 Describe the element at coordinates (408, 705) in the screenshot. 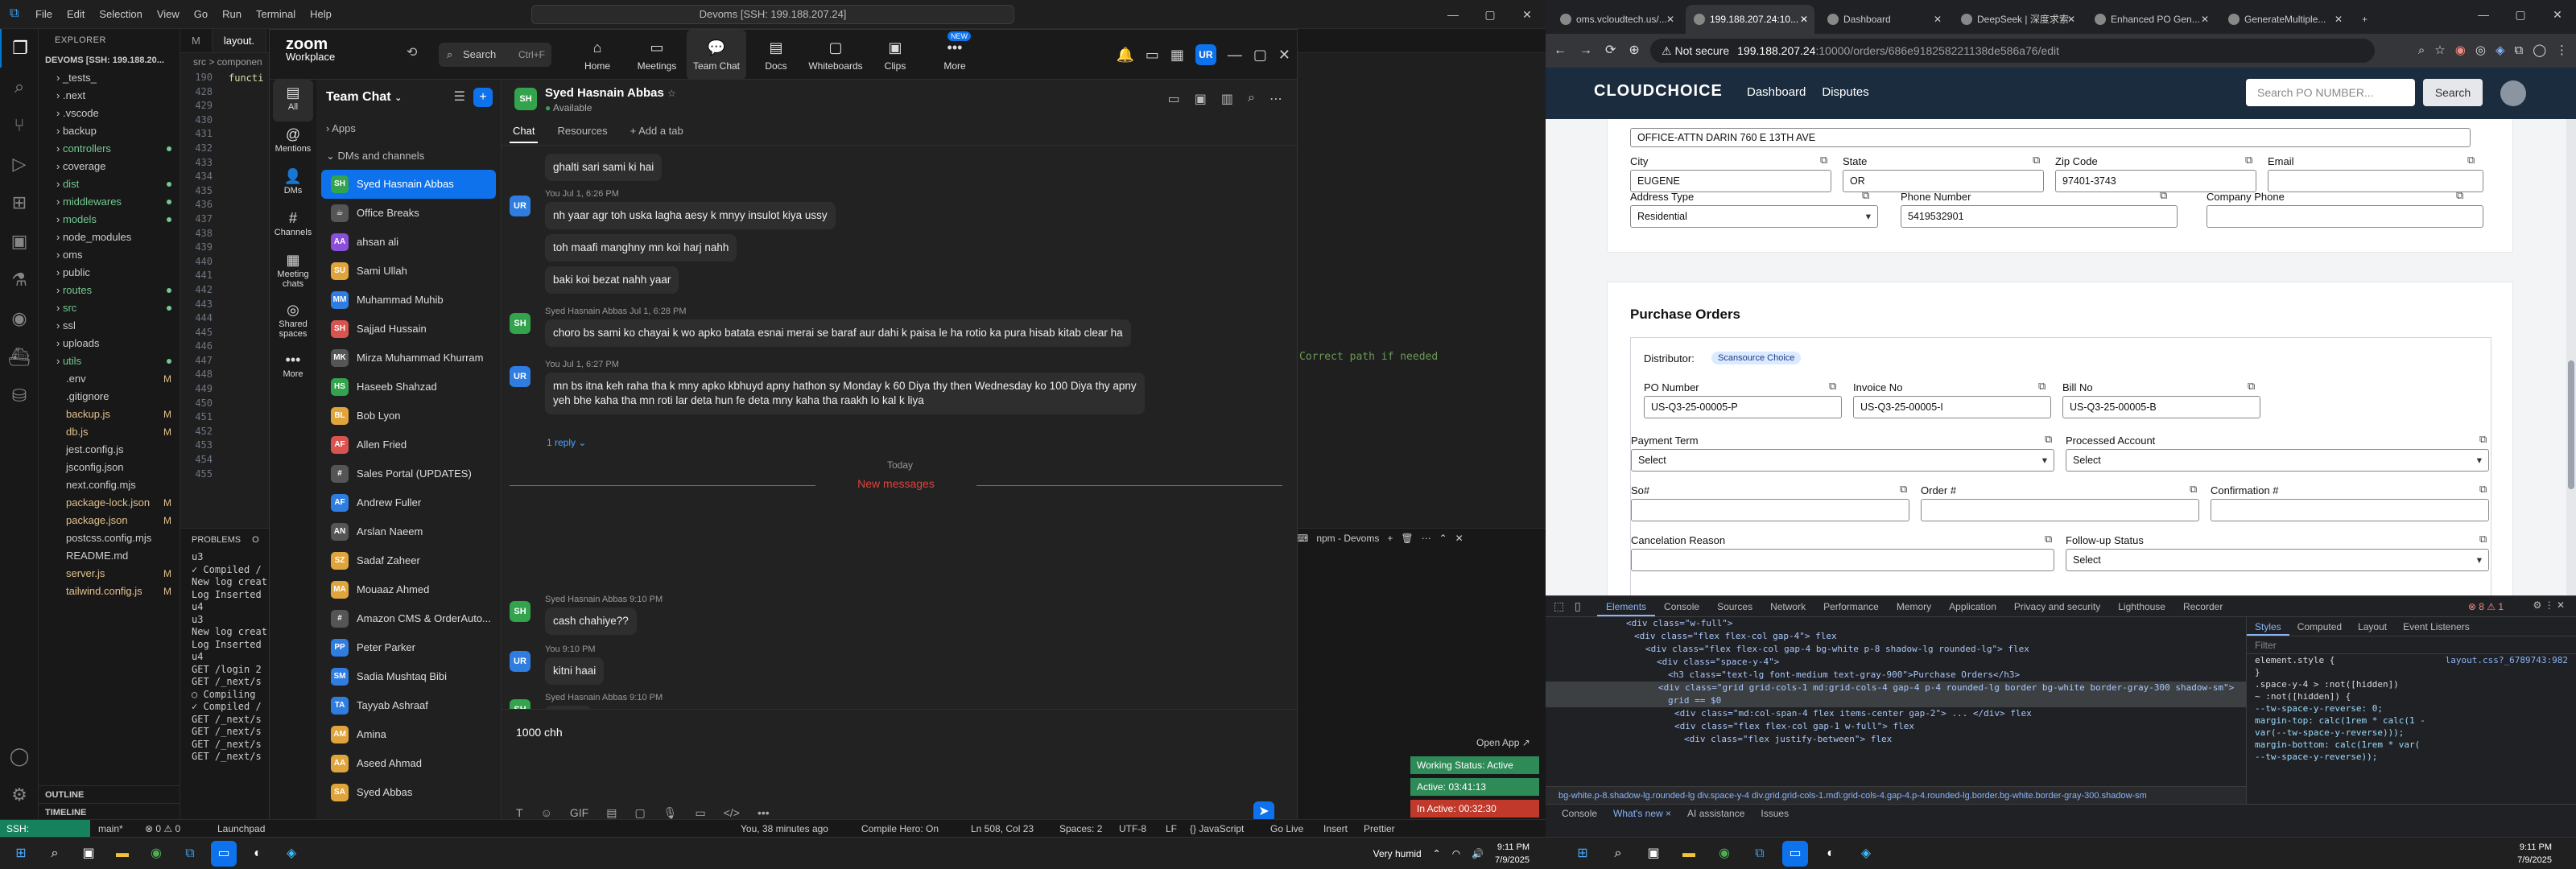

I see `contact-item: TA Tayyab Ashraaf` at that location.